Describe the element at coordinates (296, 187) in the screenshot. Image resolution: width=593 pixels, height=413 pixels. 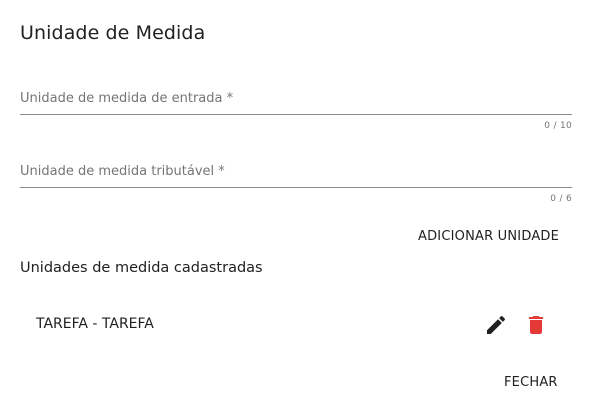
I see `tributavel-unit-underline` at that location.